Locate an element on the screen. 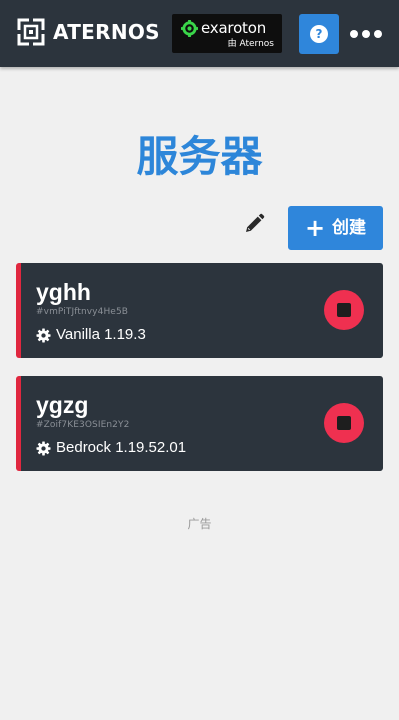 Image resolution: width=399 pixels, height=720 pixels. server-software: Vanilla 1.19.3 is located at coordinates (91, 335).